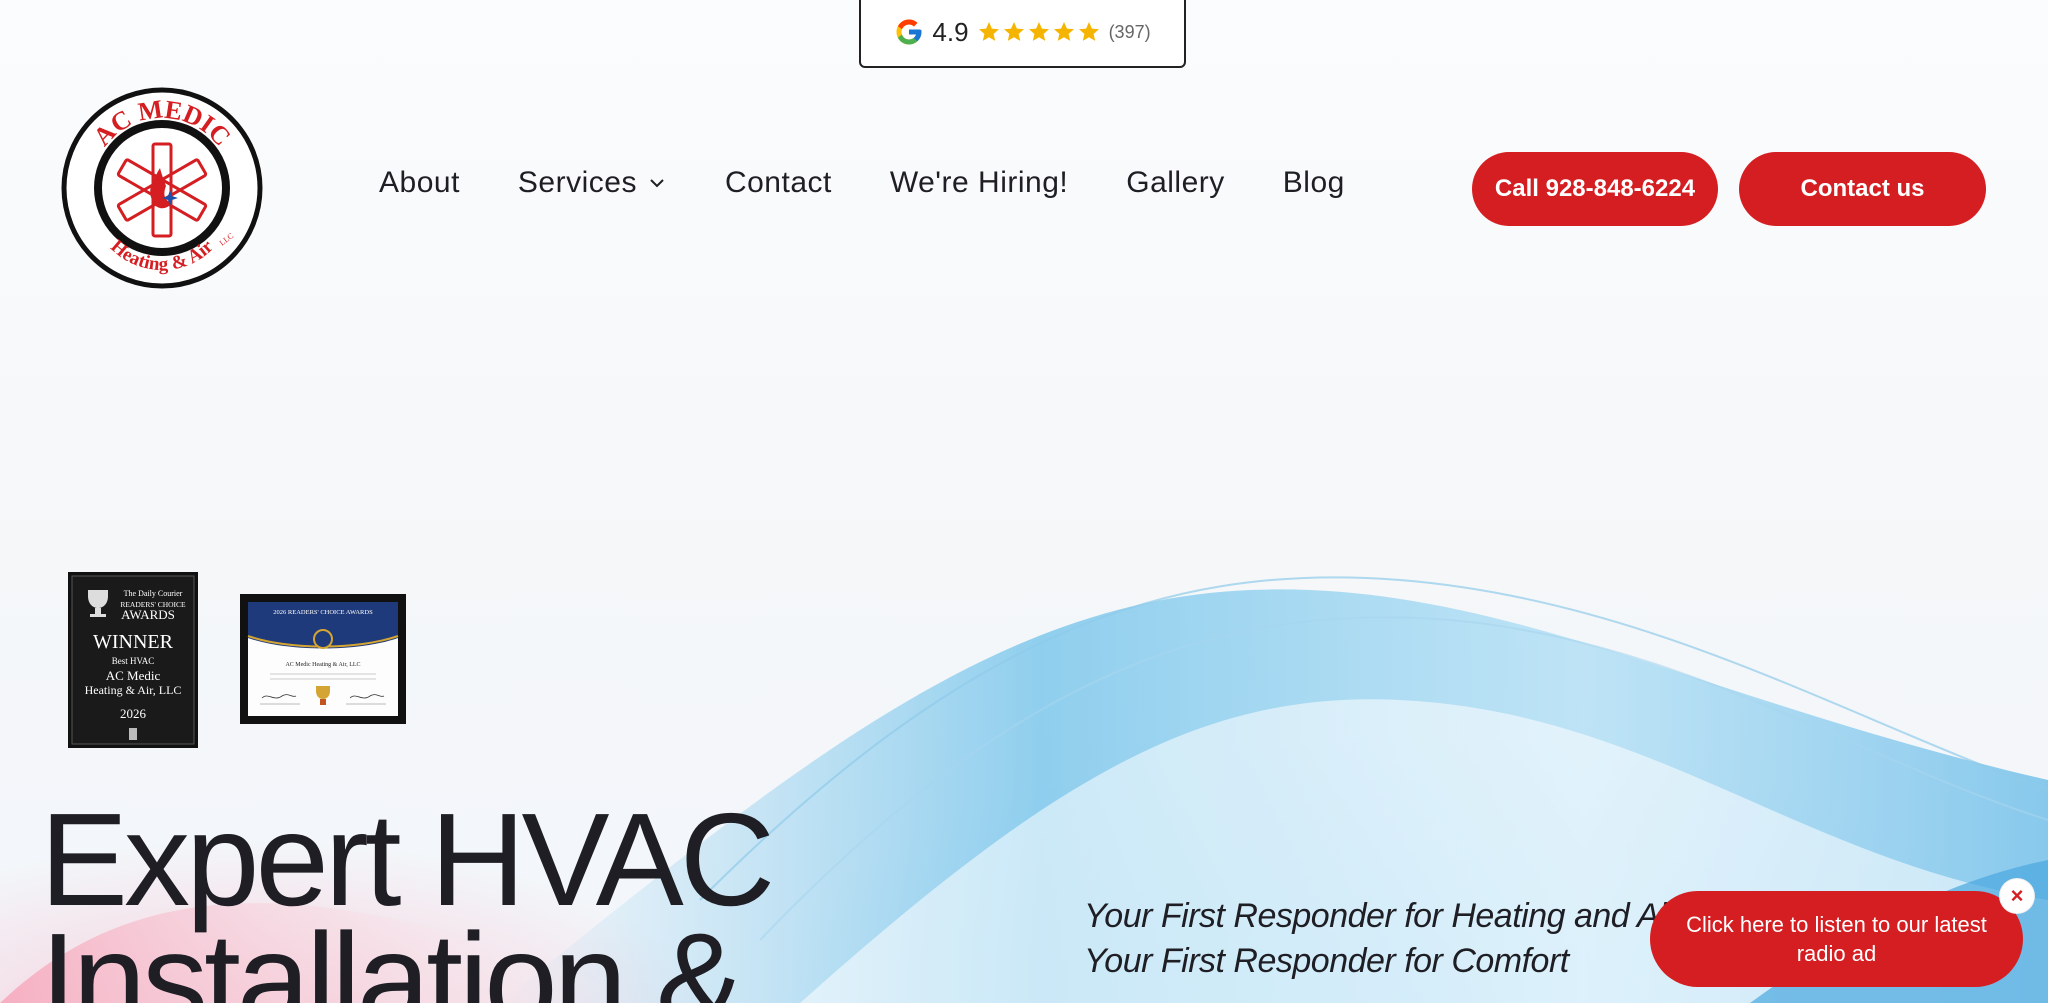  I want to click on nav-item-gallery: Gallery, so click(1175, 183).